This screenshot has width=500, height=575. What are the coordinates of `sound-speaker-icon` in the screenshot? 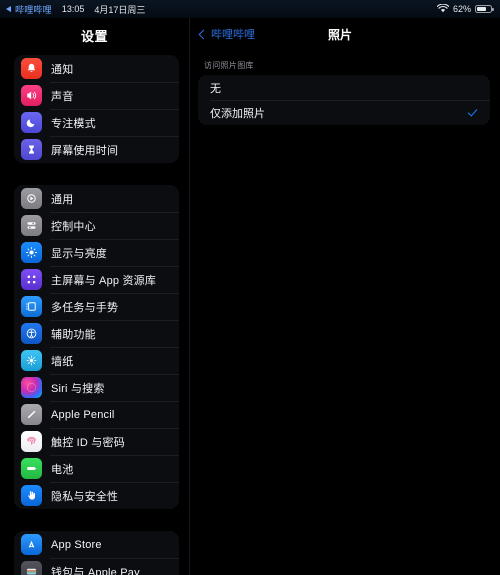 It's located at (31, 95).